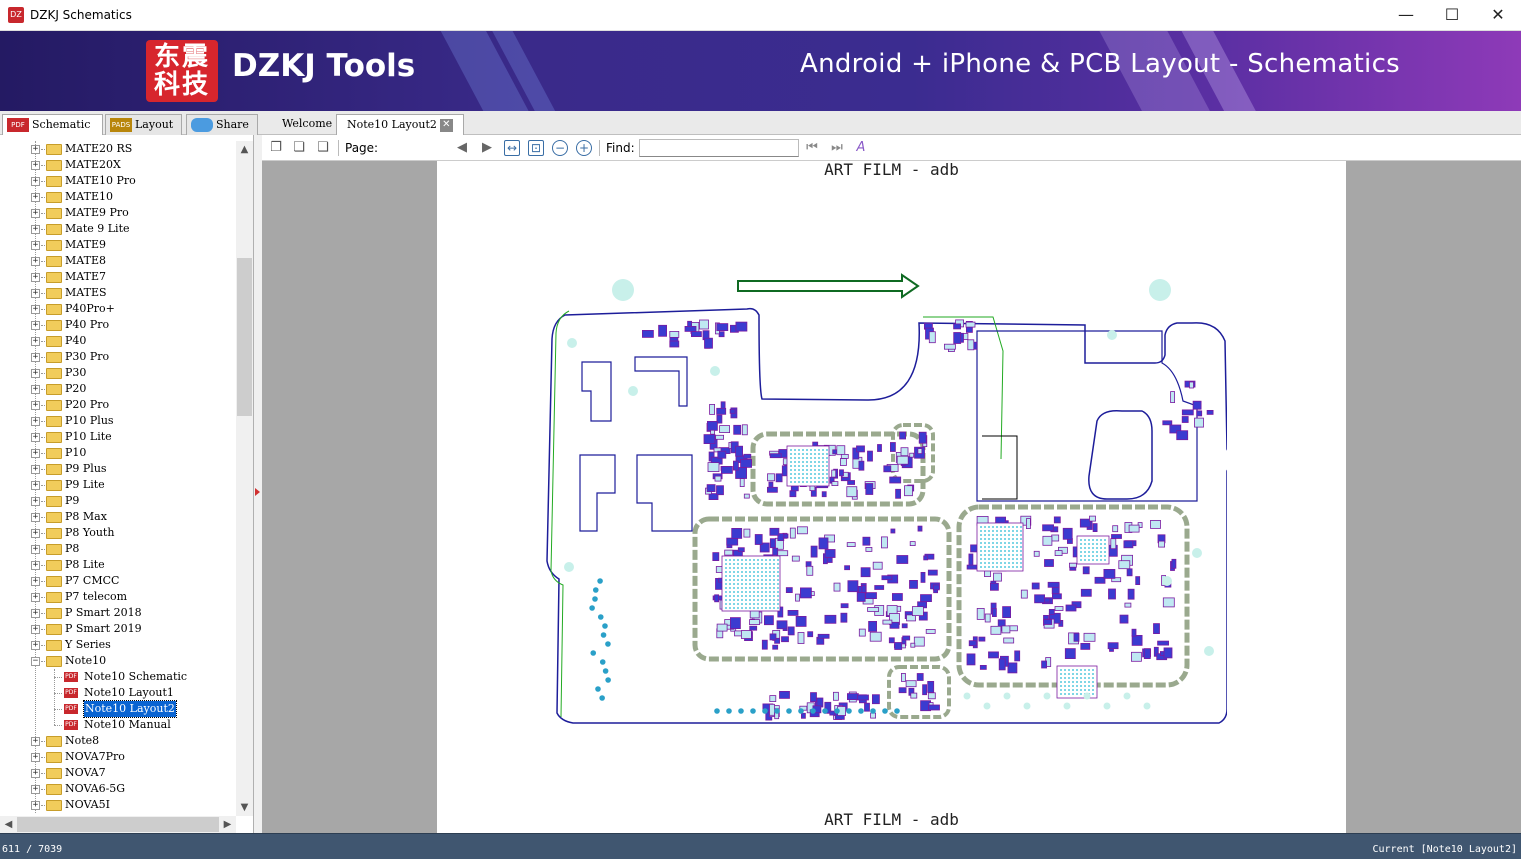  What do you see at coordinates (512, 148) in the screenshot?
I see `fit-width-icon: ↔` at bounding box center [512, 148].